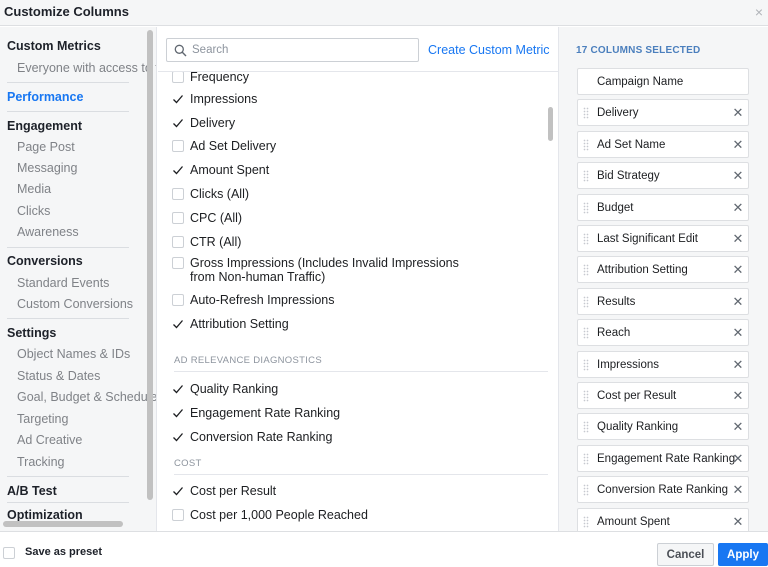 The width and height of the screenshot is (768, 567). Describe the element at coordinates (663, 81) in the screenshot. I see `selected-column-campaign-name: Campaign Name` at that location.